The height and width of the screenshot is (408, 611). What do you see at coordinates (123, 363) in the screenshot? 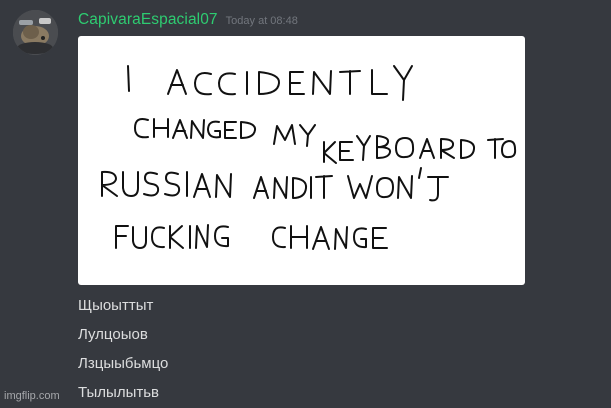
I see `message-line: Лзцыыбьмцо` at bounding box center [123, 363].